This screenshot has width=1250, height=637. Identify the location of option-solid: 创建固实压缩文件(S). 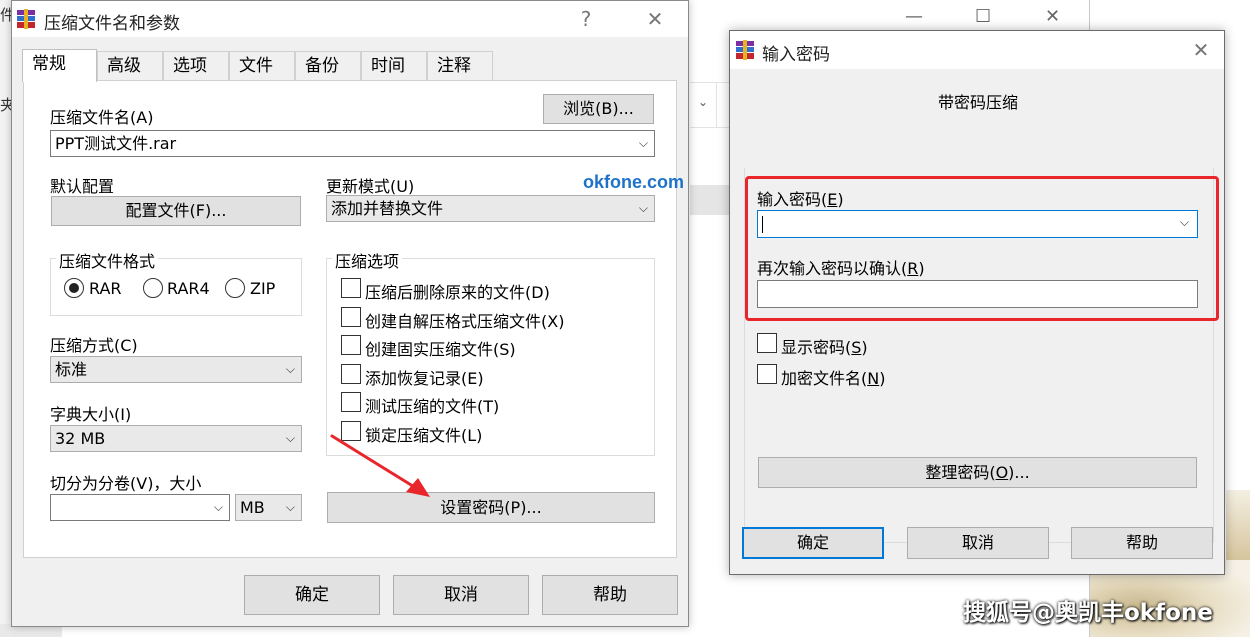
(440, 348).